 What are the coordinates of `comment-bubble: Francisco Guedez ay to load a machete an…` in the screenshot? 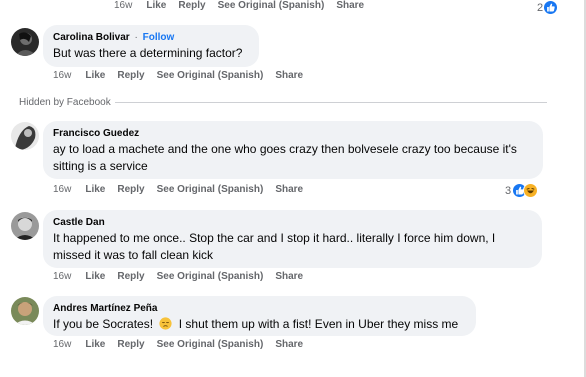 It's located at (293, 150).